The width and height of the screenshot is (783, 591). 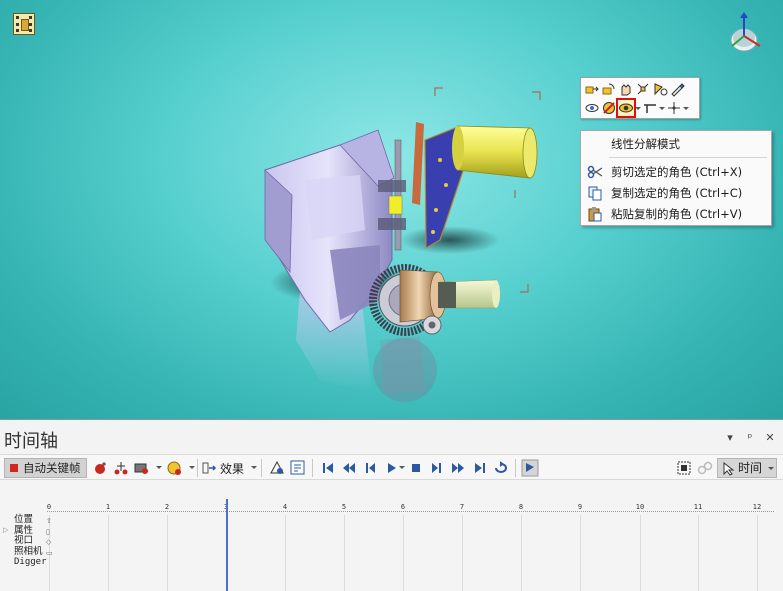 I want to click on auto-keyframe-label: 自动关键帧, so click(x=52, y=468).